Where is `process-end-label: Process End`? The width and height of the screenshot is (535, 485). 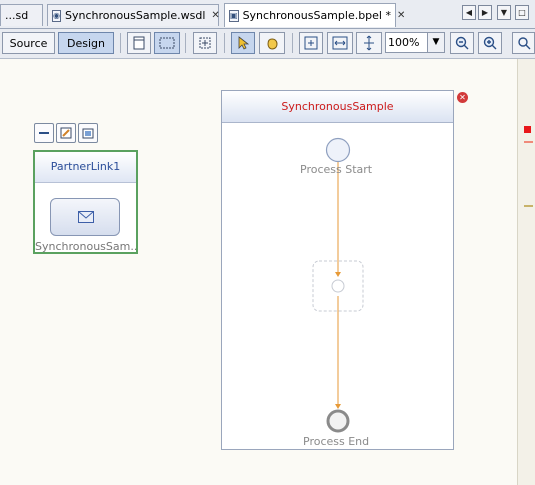
process-end-label: Process End is located at coordinates (336, 441).